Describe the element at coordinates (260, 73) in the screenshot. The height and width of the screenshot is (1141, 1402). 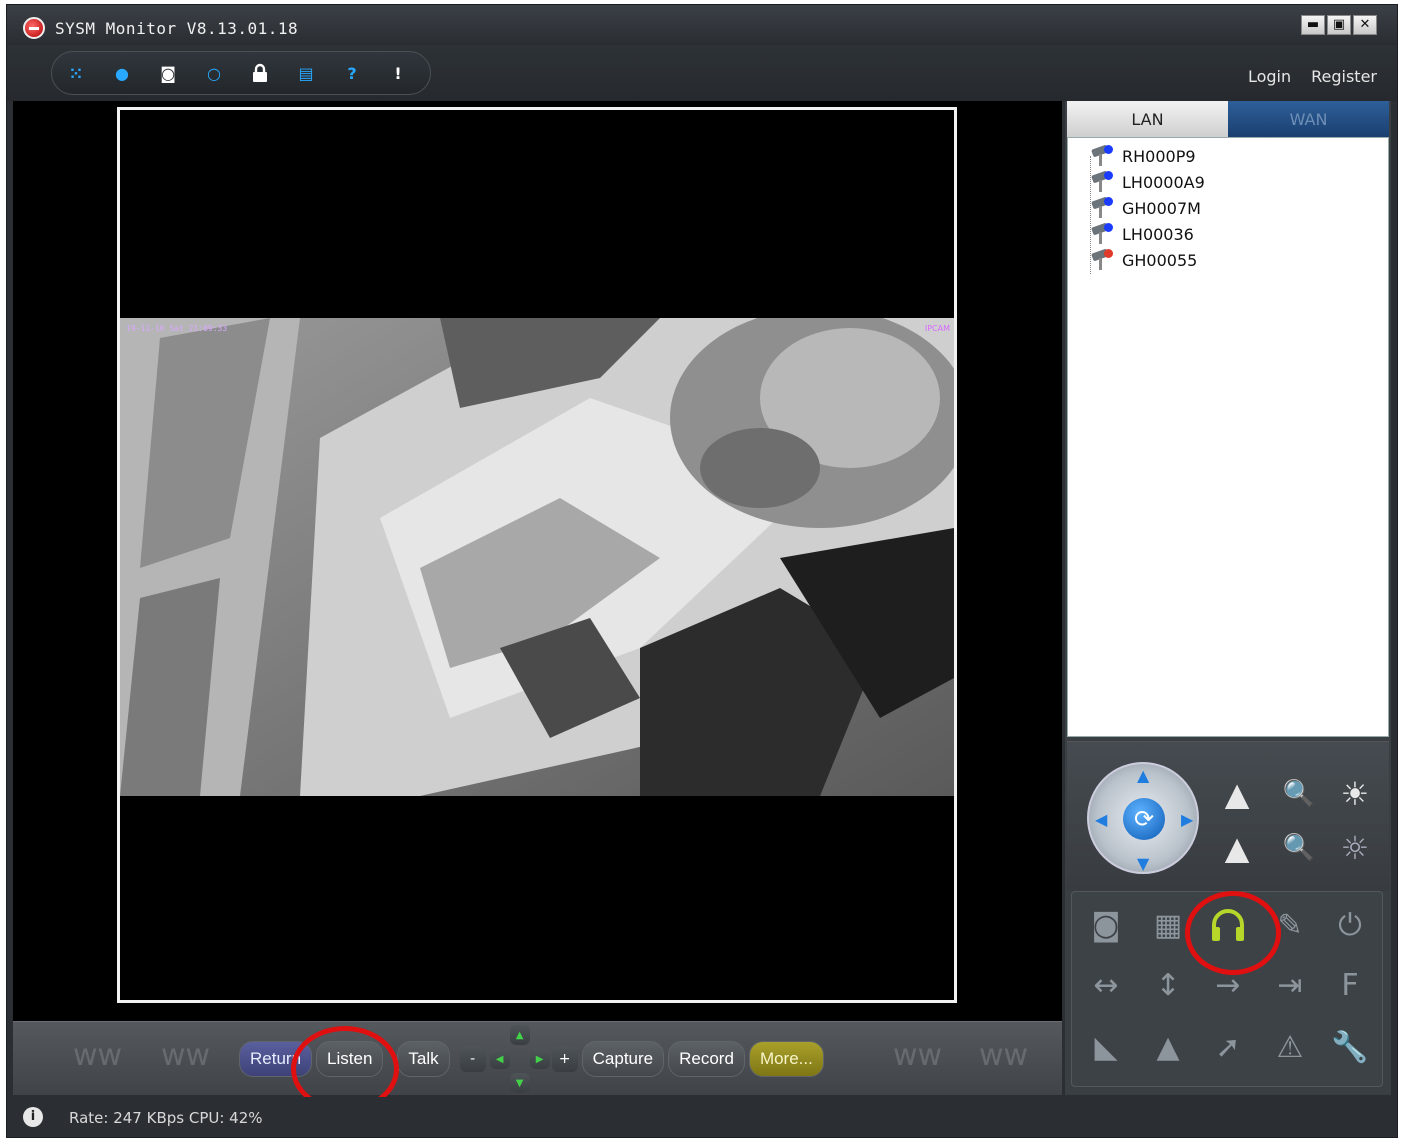
I see `lock-icon` at that location.